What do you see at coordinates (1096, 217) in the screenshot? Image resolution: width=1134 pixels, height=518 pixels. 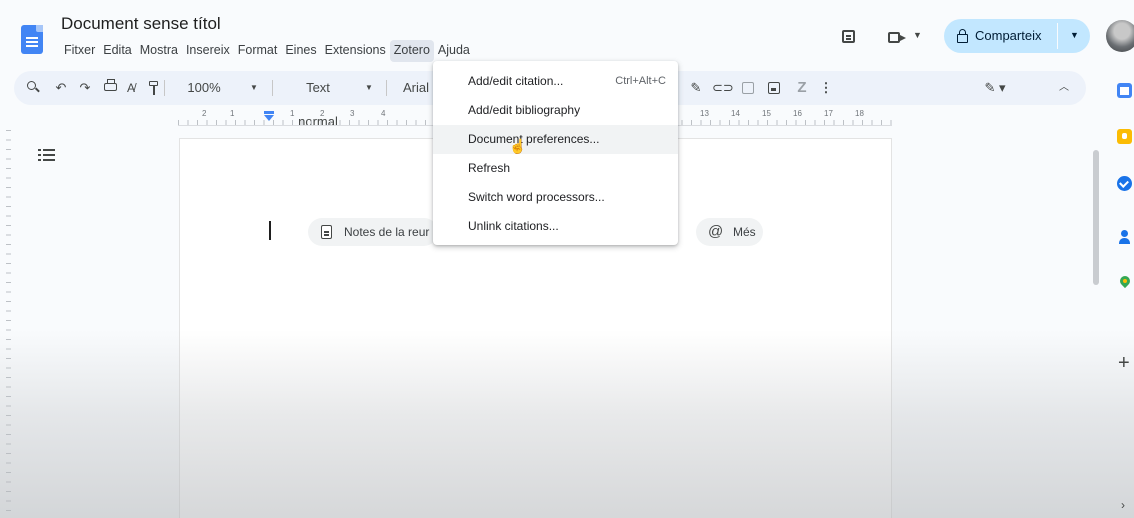 I see `vertical-scrollbar` at bounding box center [1096, 217].